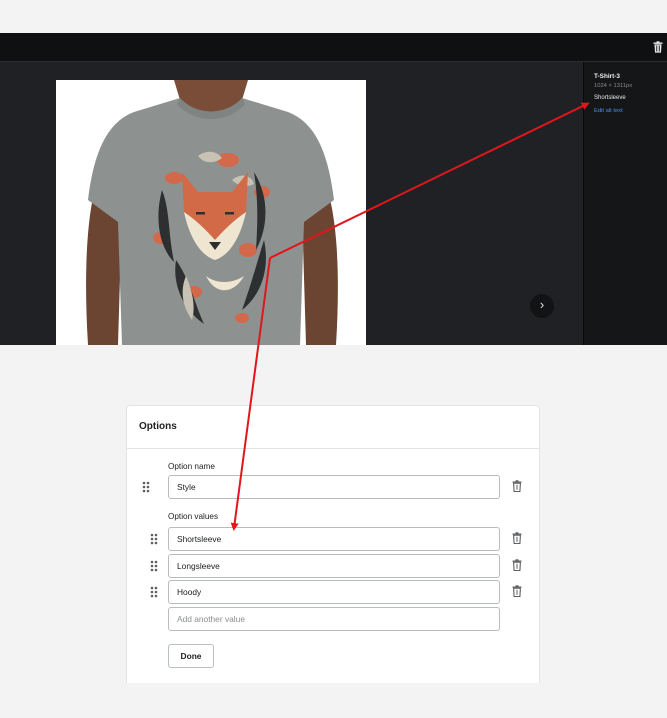 The height and width of the screenshot is (718, 667). What do you see at coordinates (191, 466) in the screenshot?
I see `option-name-label: Option name` at bounding box center [191, 466].